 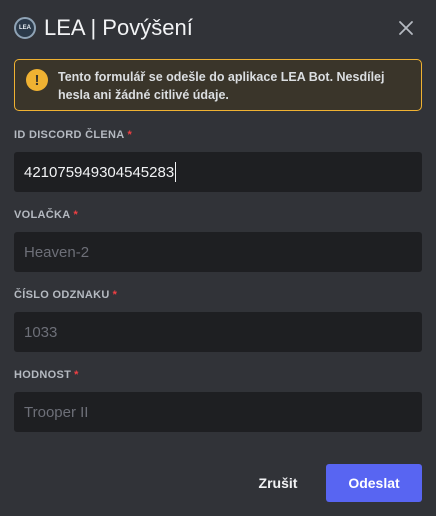 What do you see at coordinates (99, 172) in the screenshot?
I see `discord-id-value: 421075949304545283` at bounding box center [99, 172].